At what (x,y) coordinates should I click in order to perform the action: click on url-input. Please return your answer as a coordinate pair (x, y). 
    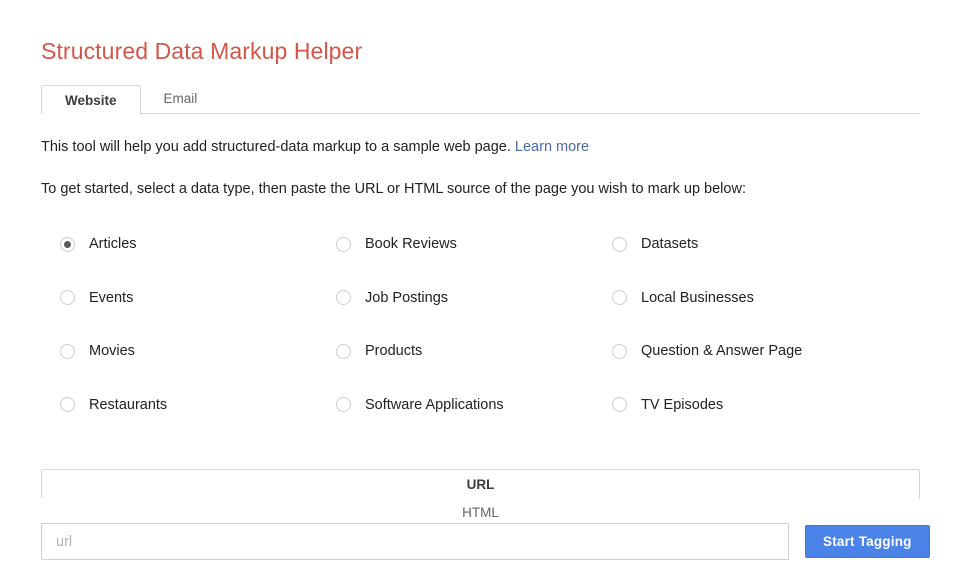
    Looking at the image, I should click on (415, 541).